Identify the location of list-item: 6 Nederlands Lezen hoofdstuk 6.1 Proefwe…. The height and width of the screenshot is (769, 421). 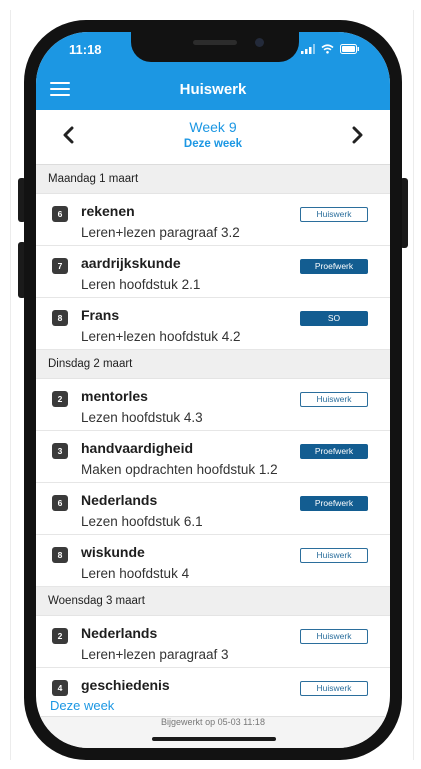
(213, 509).